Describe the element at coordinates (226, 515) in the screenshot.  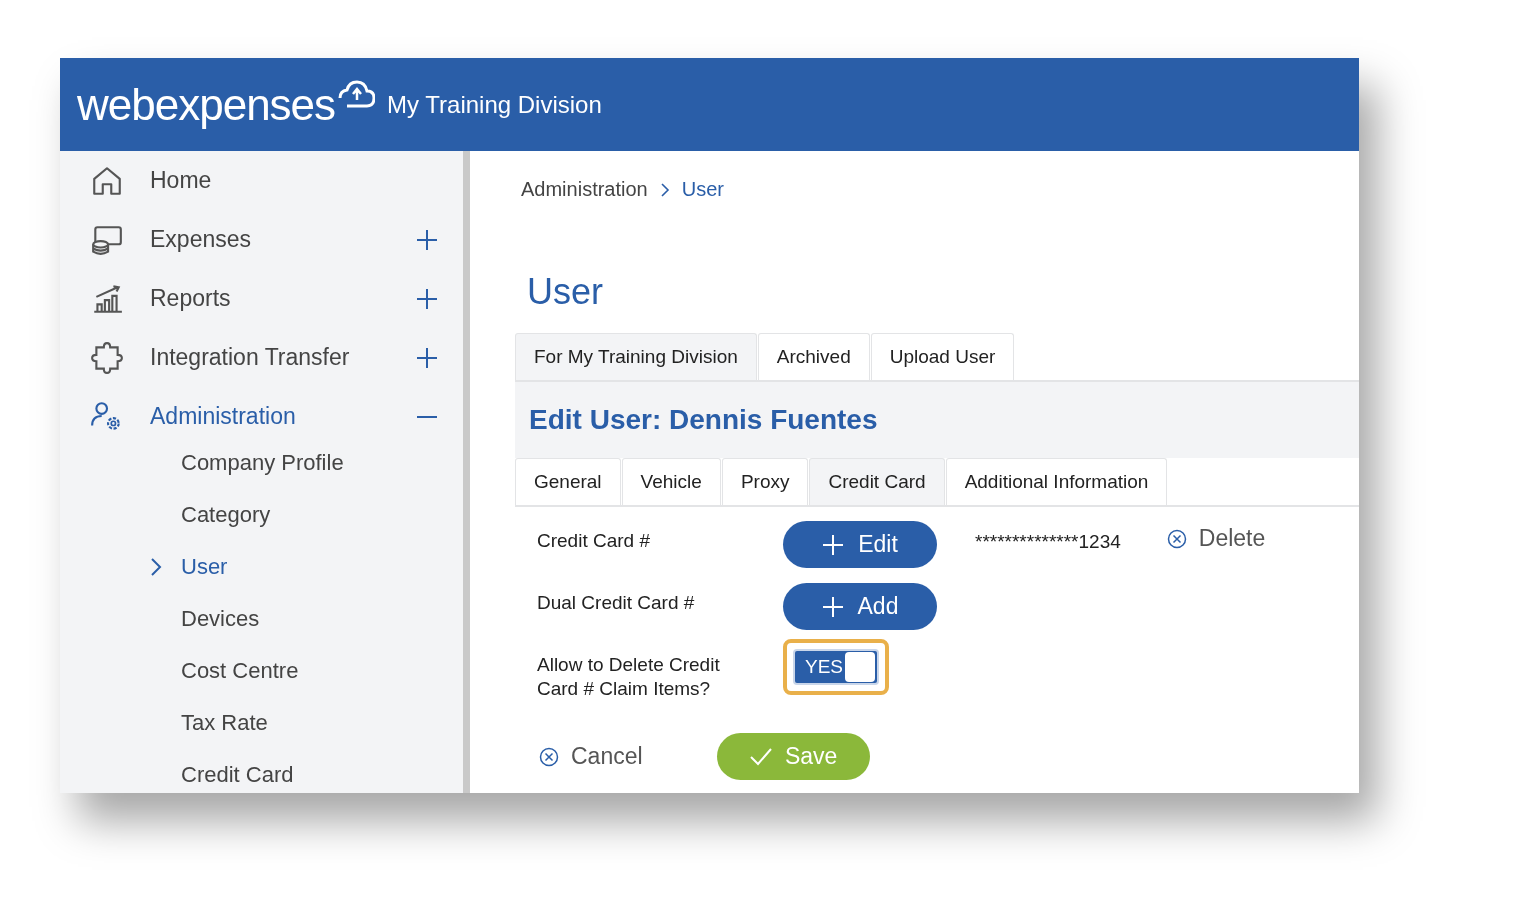
I see `submenu-item: Category` at that location.